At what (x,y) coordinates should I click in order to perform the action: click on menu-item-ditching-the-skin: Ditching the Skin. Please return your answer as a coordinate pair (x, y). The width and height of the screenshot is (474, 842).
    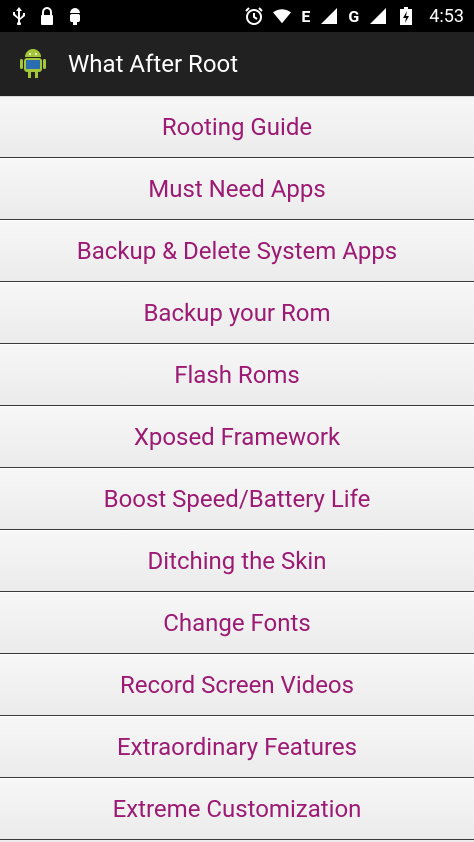
    Looking at the image, I should click on (237, 561).